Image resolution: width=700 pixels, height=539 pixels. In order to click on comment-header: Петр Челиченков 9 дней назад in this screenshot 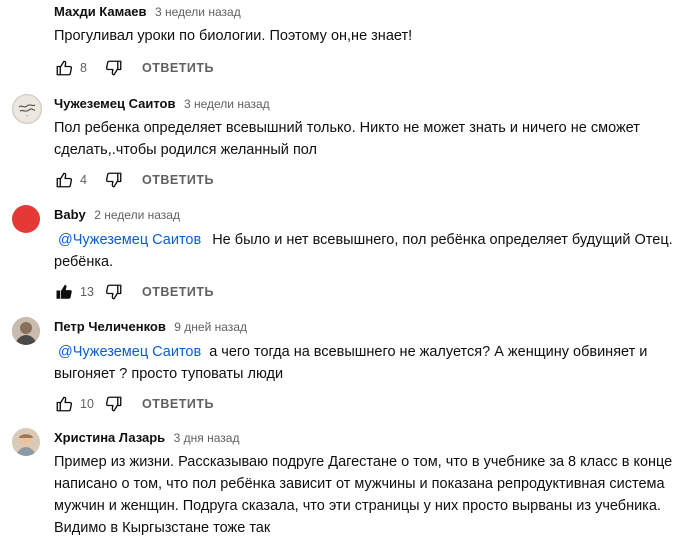, I will do `click(150, 327)`.